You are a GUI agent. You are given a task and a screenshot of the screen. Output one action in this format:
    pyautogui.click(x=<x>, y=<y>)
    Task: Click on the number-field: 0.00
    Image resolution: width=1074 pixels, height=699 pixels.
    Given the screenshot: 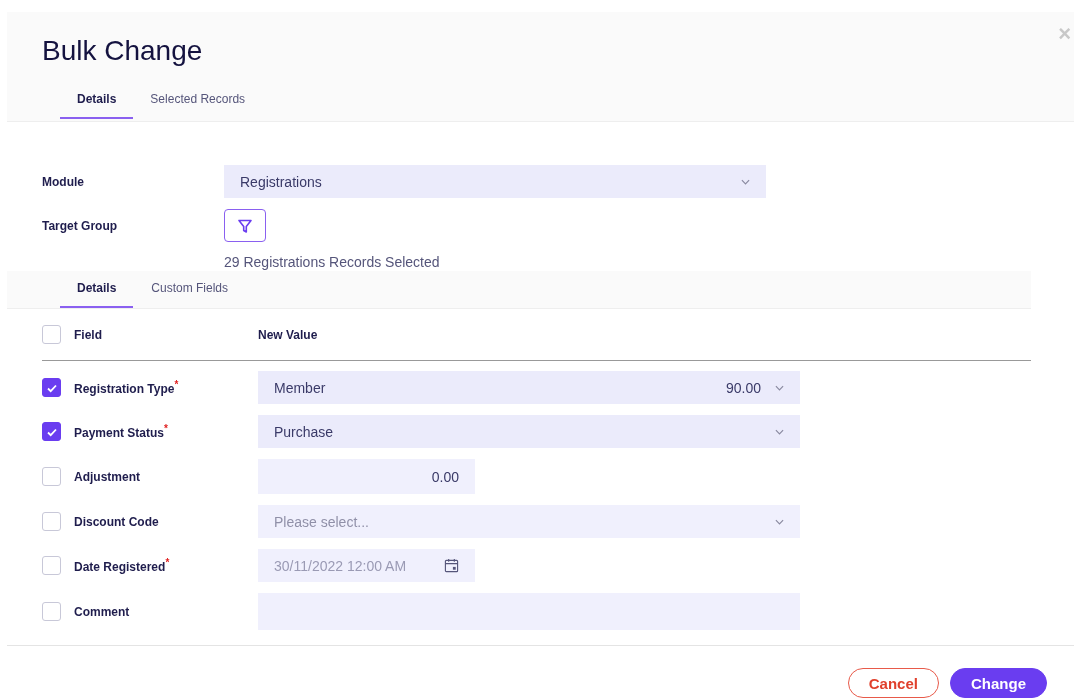 What is the action you would take?
    pyautogui.click(x=366, y=476)
    